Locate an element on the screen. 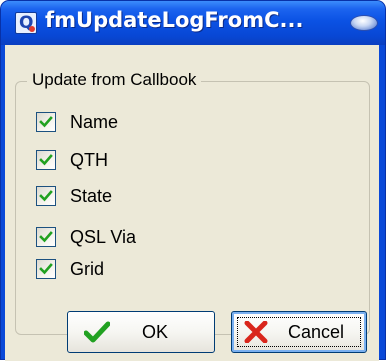 The width and height of the screenshot is (386, 361). group-legend: Update from Callbook is located at coordinates (114, 80).